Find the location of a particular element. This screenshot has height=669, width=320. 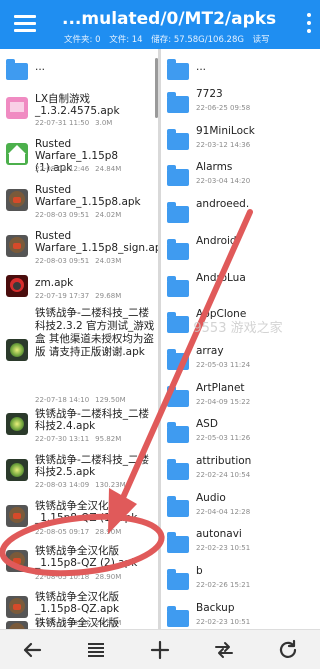

folder-date: 22-06-25 09:58 is located at coordinates (223, 108).